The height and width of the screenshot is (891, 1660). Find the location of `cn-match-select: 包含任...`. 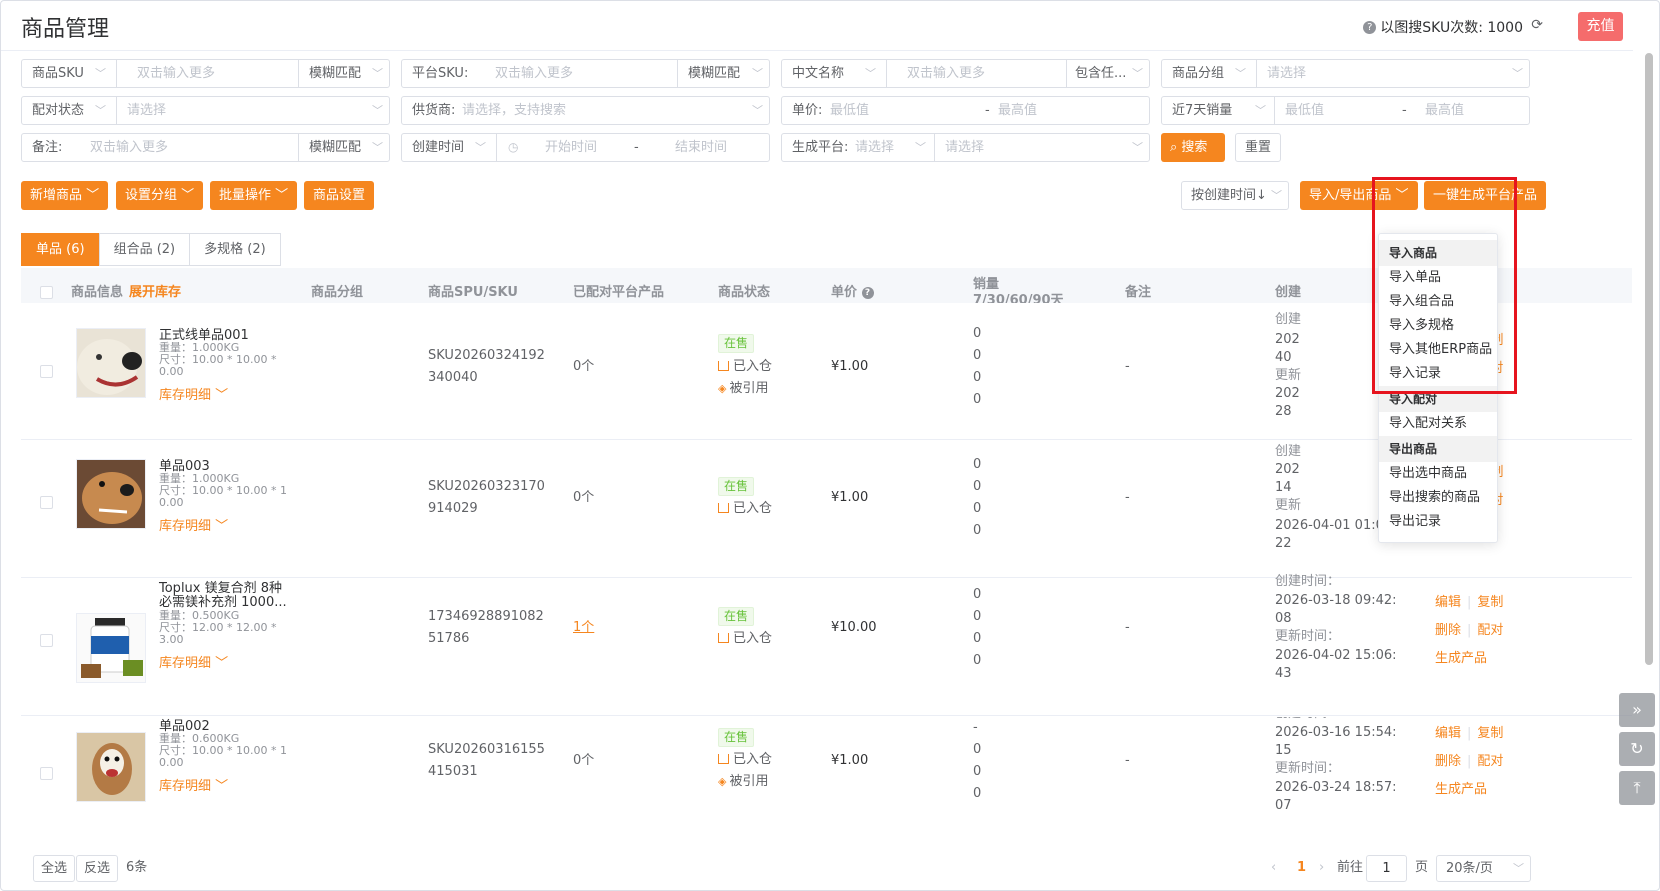

cn-match-select: 包含任... is located at coordinates (1100, 73).